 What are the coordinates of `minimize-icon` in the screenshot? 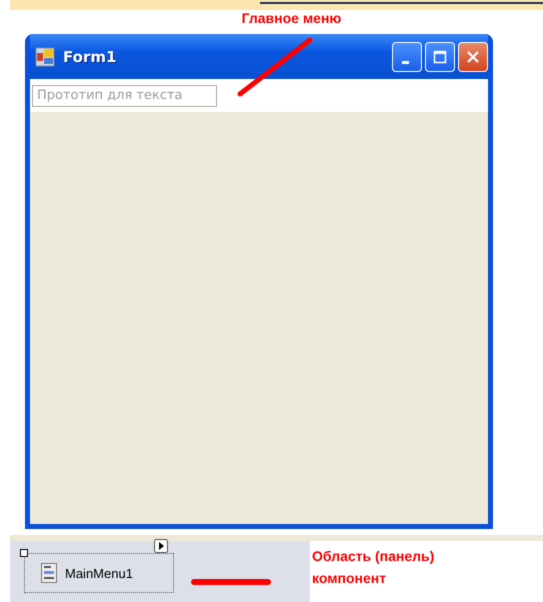 It's located at (405, 62).